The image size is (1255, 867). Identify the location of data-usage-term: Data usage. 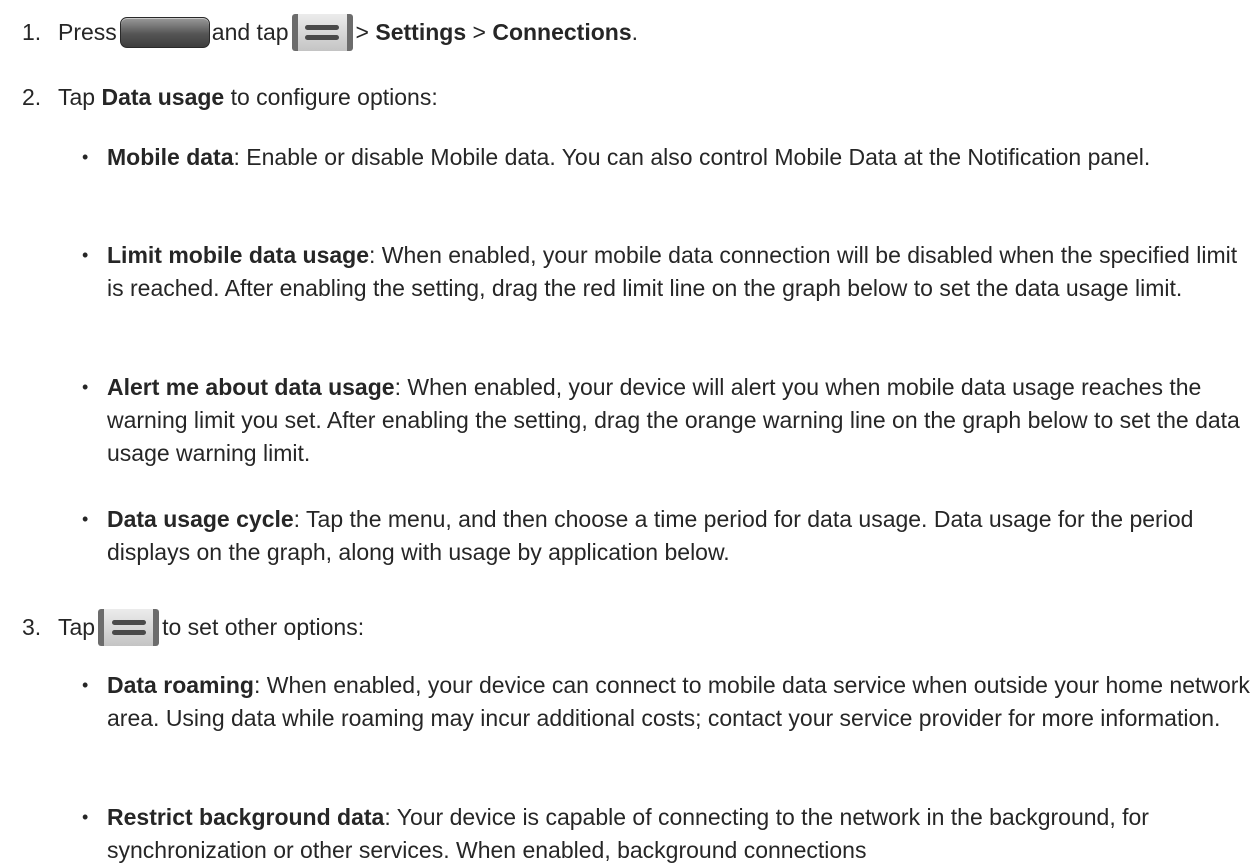
(163, 97).